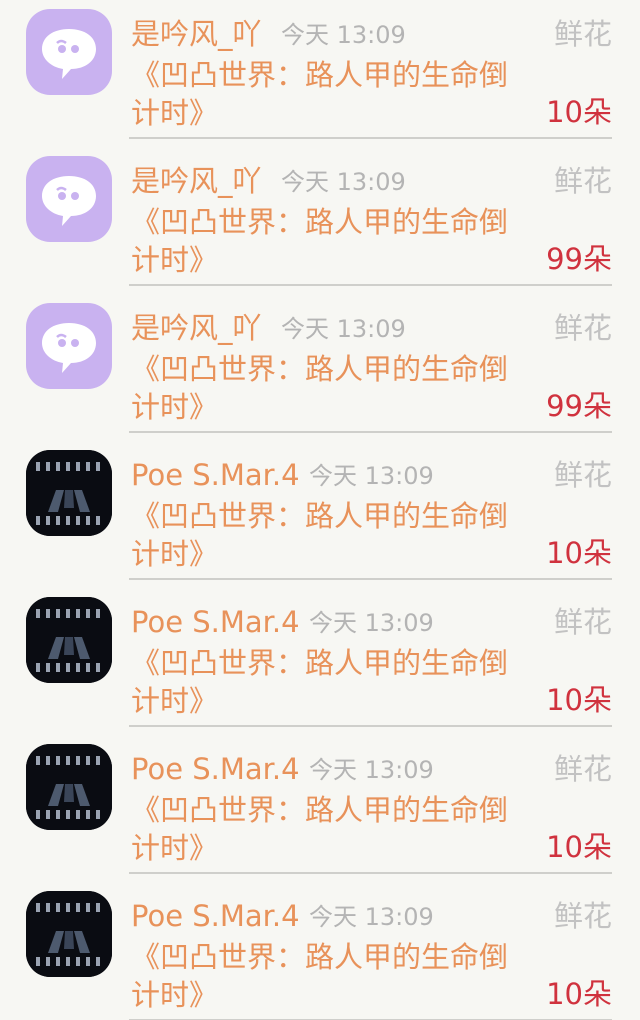  I want to click on list-item: 是吟风_吖 今天 13:09 鲜花 《凹凸世界：路人甲的生命倒计时》 10朵, so click(320, 73).